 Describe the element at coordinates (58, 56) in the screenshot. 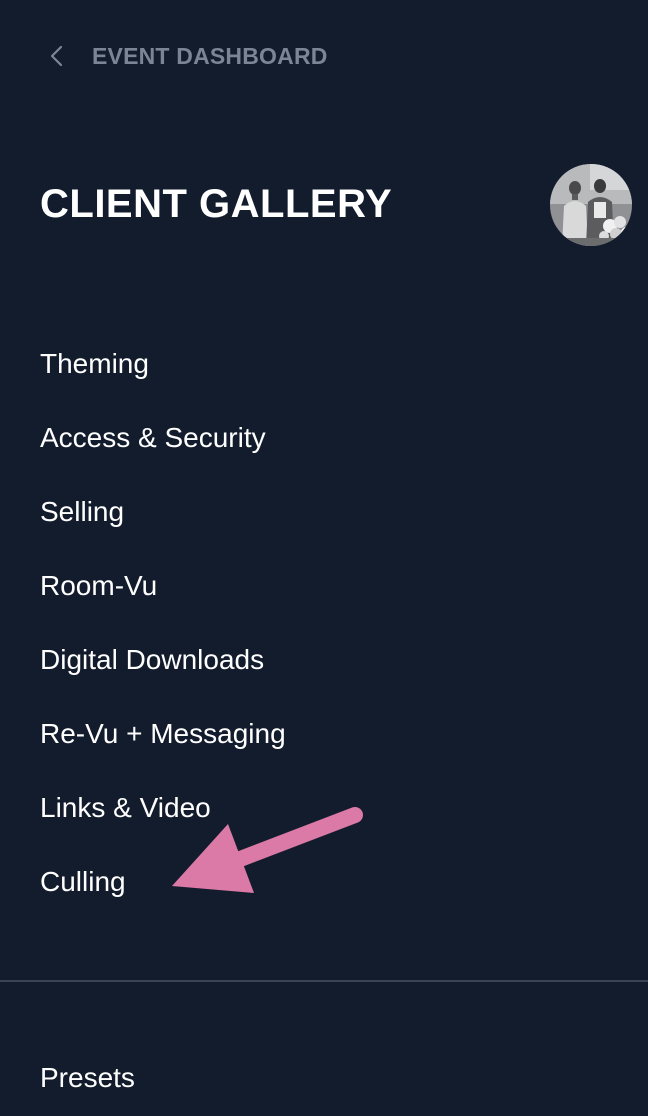

I see `chevron-left-icon` at that location.